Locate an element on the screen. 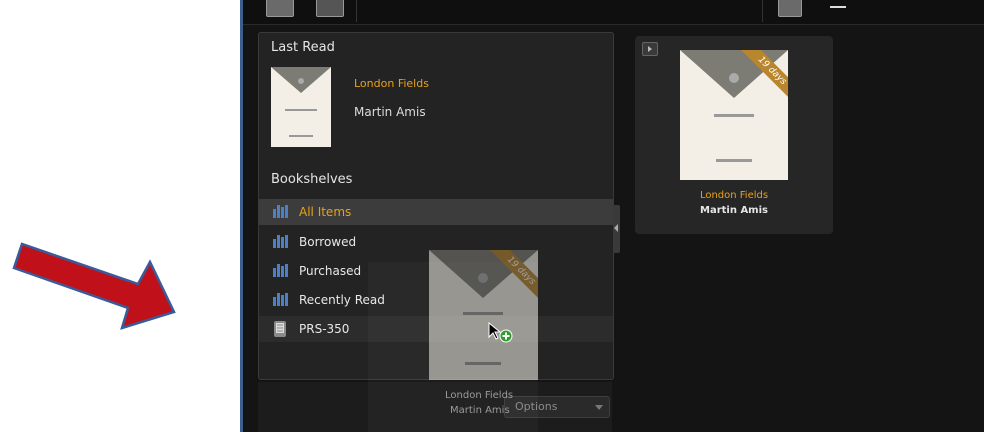 The width and height of the screenshot is (984, 432). shelf-all-items: All Items is located at coordinates (436, 212).